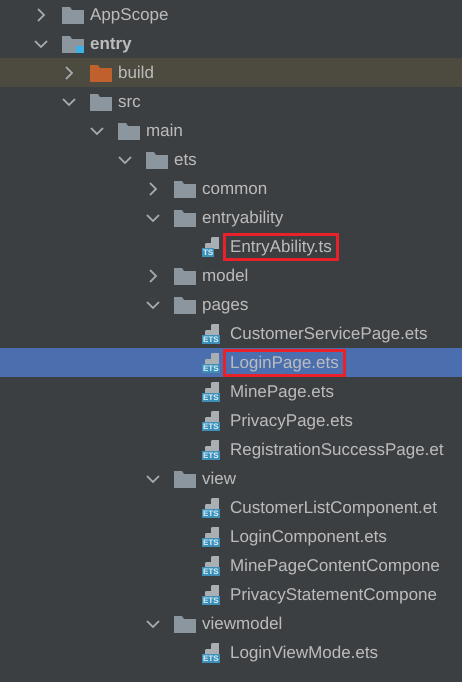 Image resolution: width=462 pixels, height=682 pixels. What do you see at coordinates (111, 44) in the screenshot?
I see `folder-name: entry` at bounding box center [111, 44].